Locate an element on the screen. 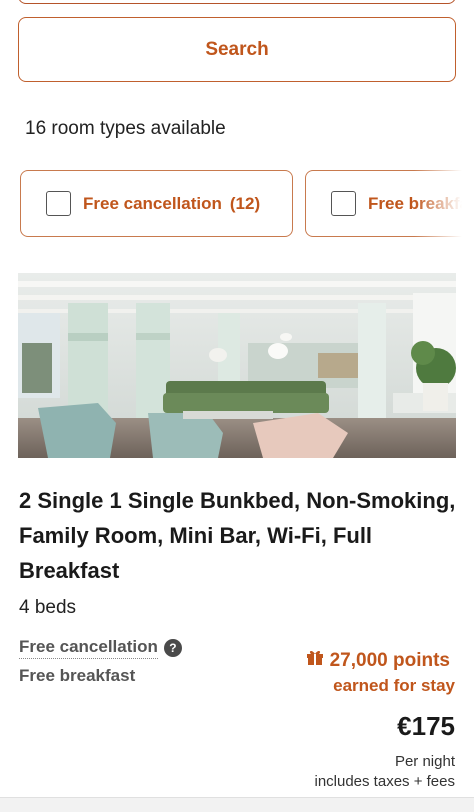  filter-chips: Free cancellation (12) Free breakfast is located at coordinates (247, 204).